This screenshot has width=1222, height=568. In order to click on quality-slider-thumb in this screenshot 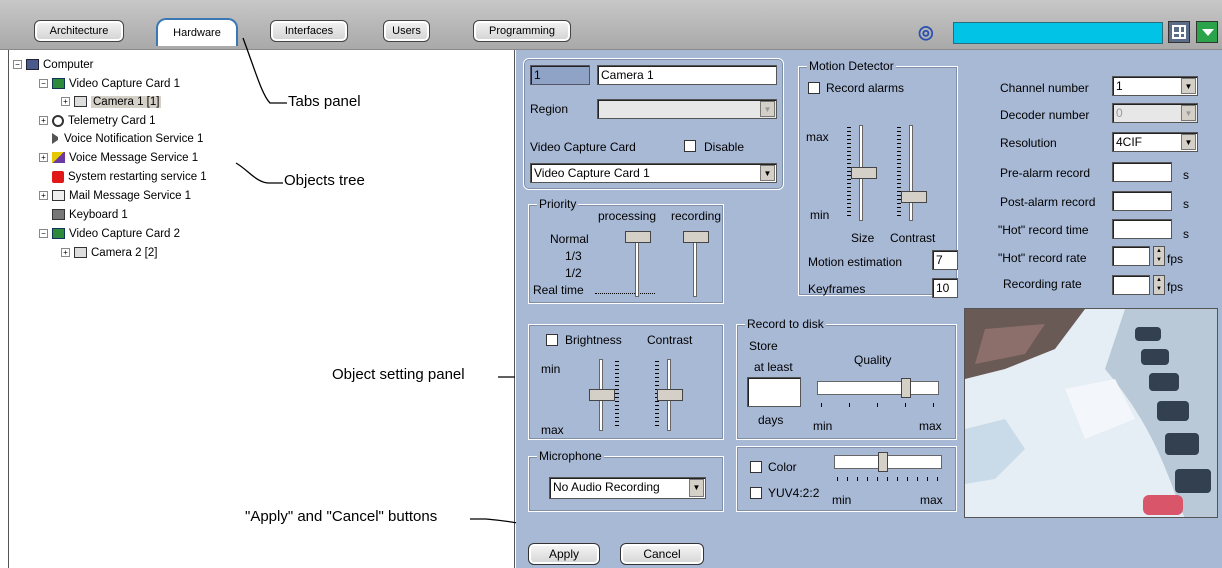, I will do `click(906, 388)`.